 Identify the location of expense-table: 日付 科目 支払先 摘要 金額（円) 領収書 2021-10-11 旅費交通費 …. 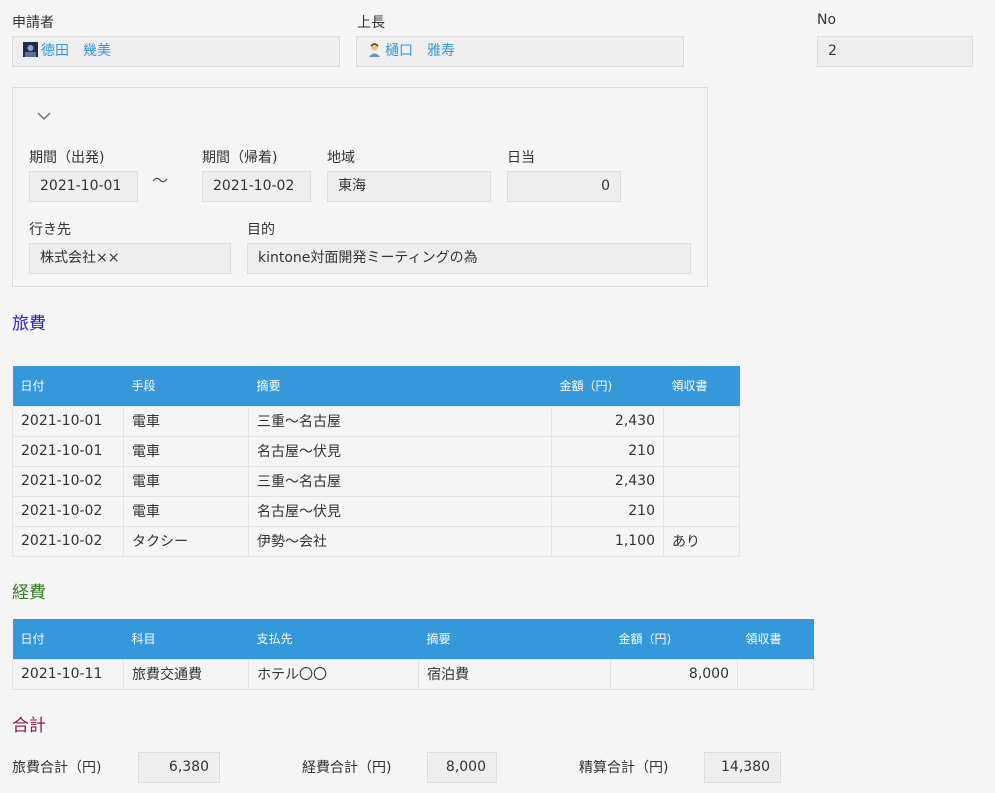
(413, 654).